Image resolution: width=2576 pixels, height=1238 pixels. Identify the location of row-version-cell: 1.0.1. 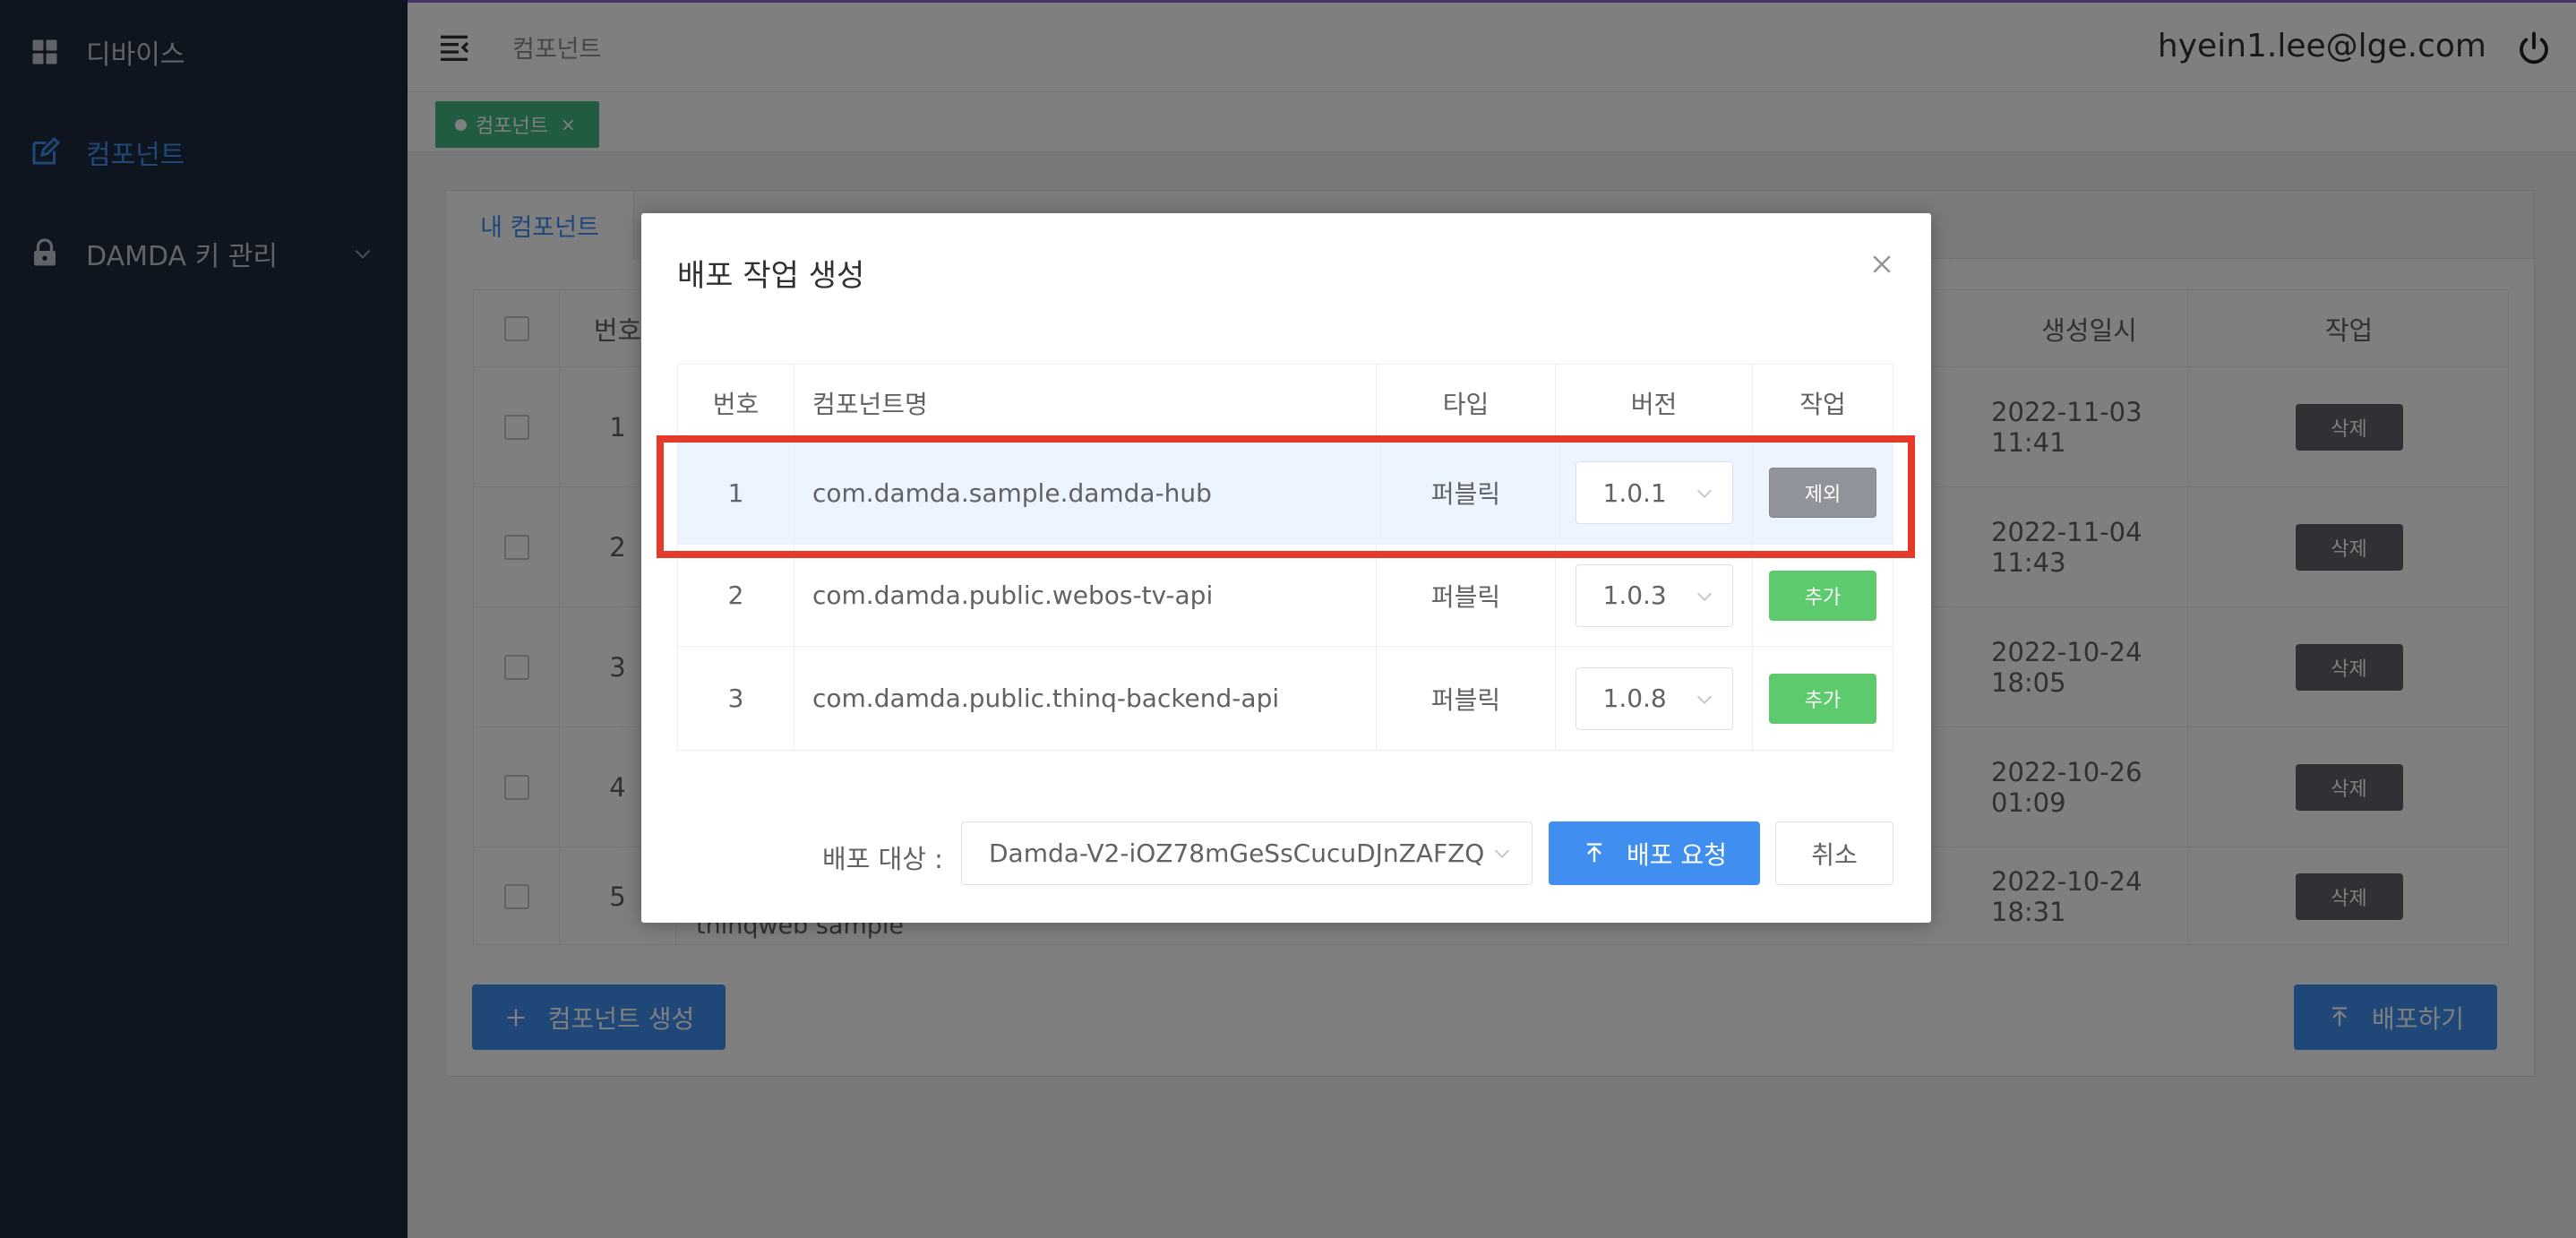
(1654, 493).